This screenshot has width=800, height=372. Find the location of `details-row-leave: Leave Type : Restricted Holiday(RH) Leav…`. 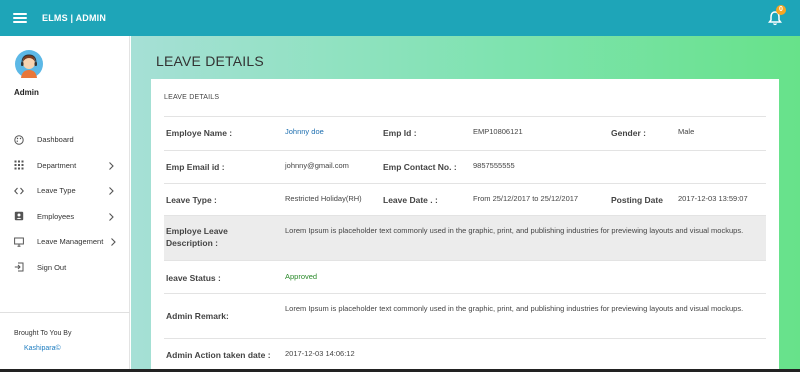

details-row-leave: Leave Type : Restricted Holiday(RH) Leav… is located at coordinates (465, 199).